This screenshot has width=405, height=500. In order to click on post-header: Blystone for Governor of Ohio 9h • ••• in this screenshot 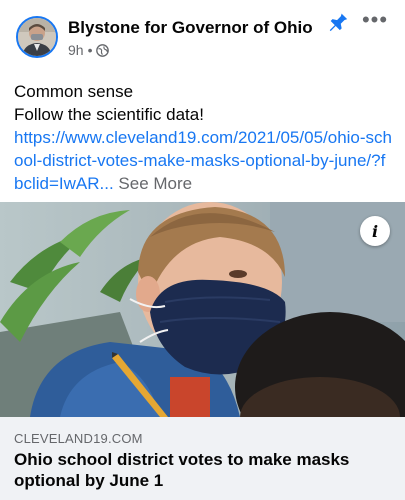, I will do `click(202, 36)`.